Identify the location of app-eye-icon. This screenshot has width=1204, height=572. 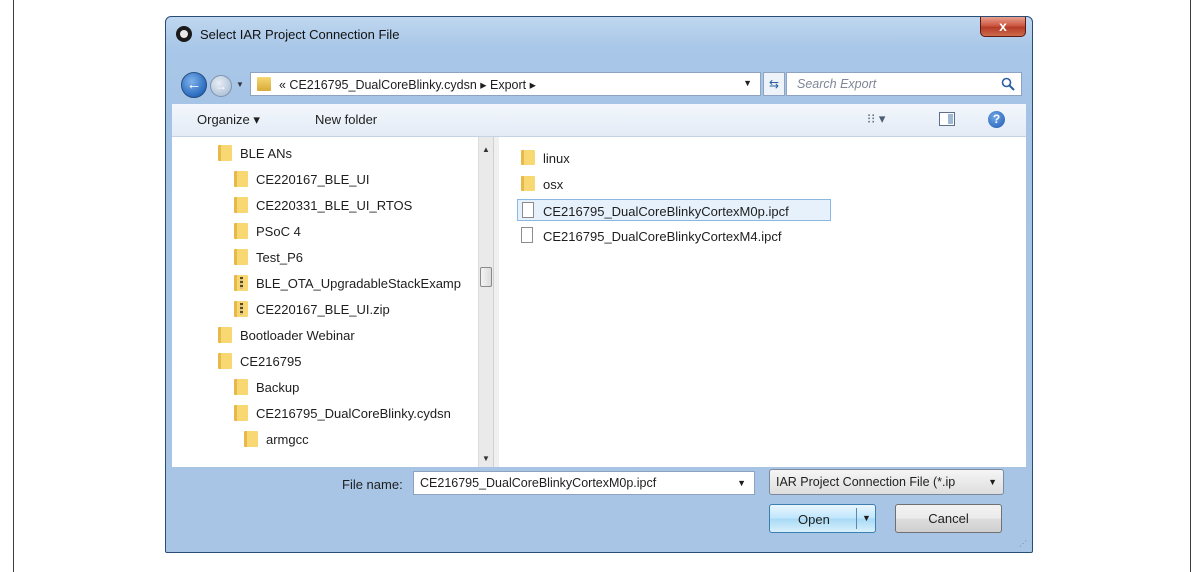
(184, 34).